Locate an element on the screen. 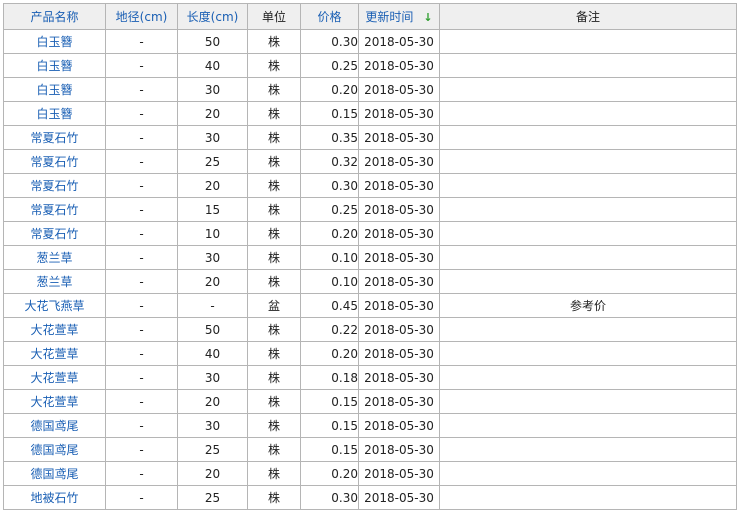 Image resolution: width=739 pixels, height=522 pixels. column-header-diameter: 地径(cm) is located at coordinates (141, 16).